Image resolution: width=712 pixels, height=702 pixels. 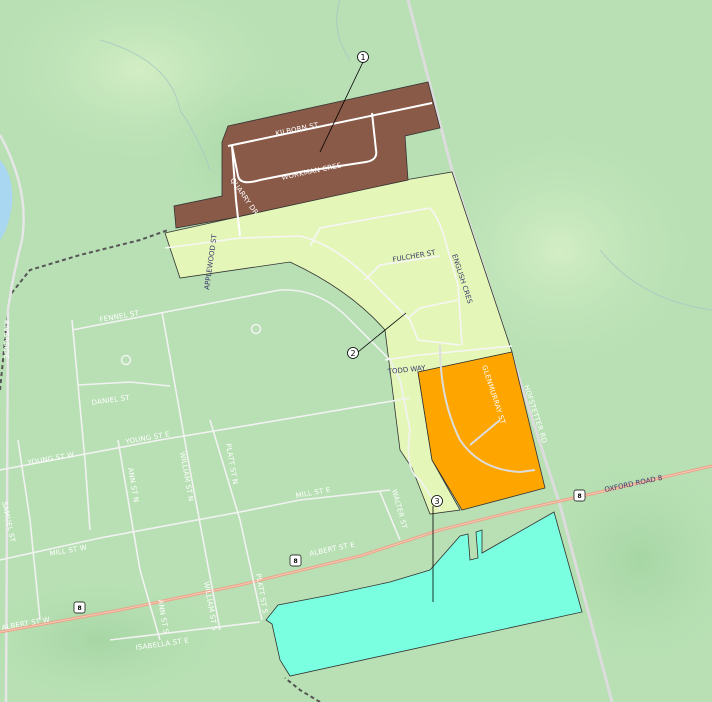 I want to click on lake-shape, so click(x=6, y=200).